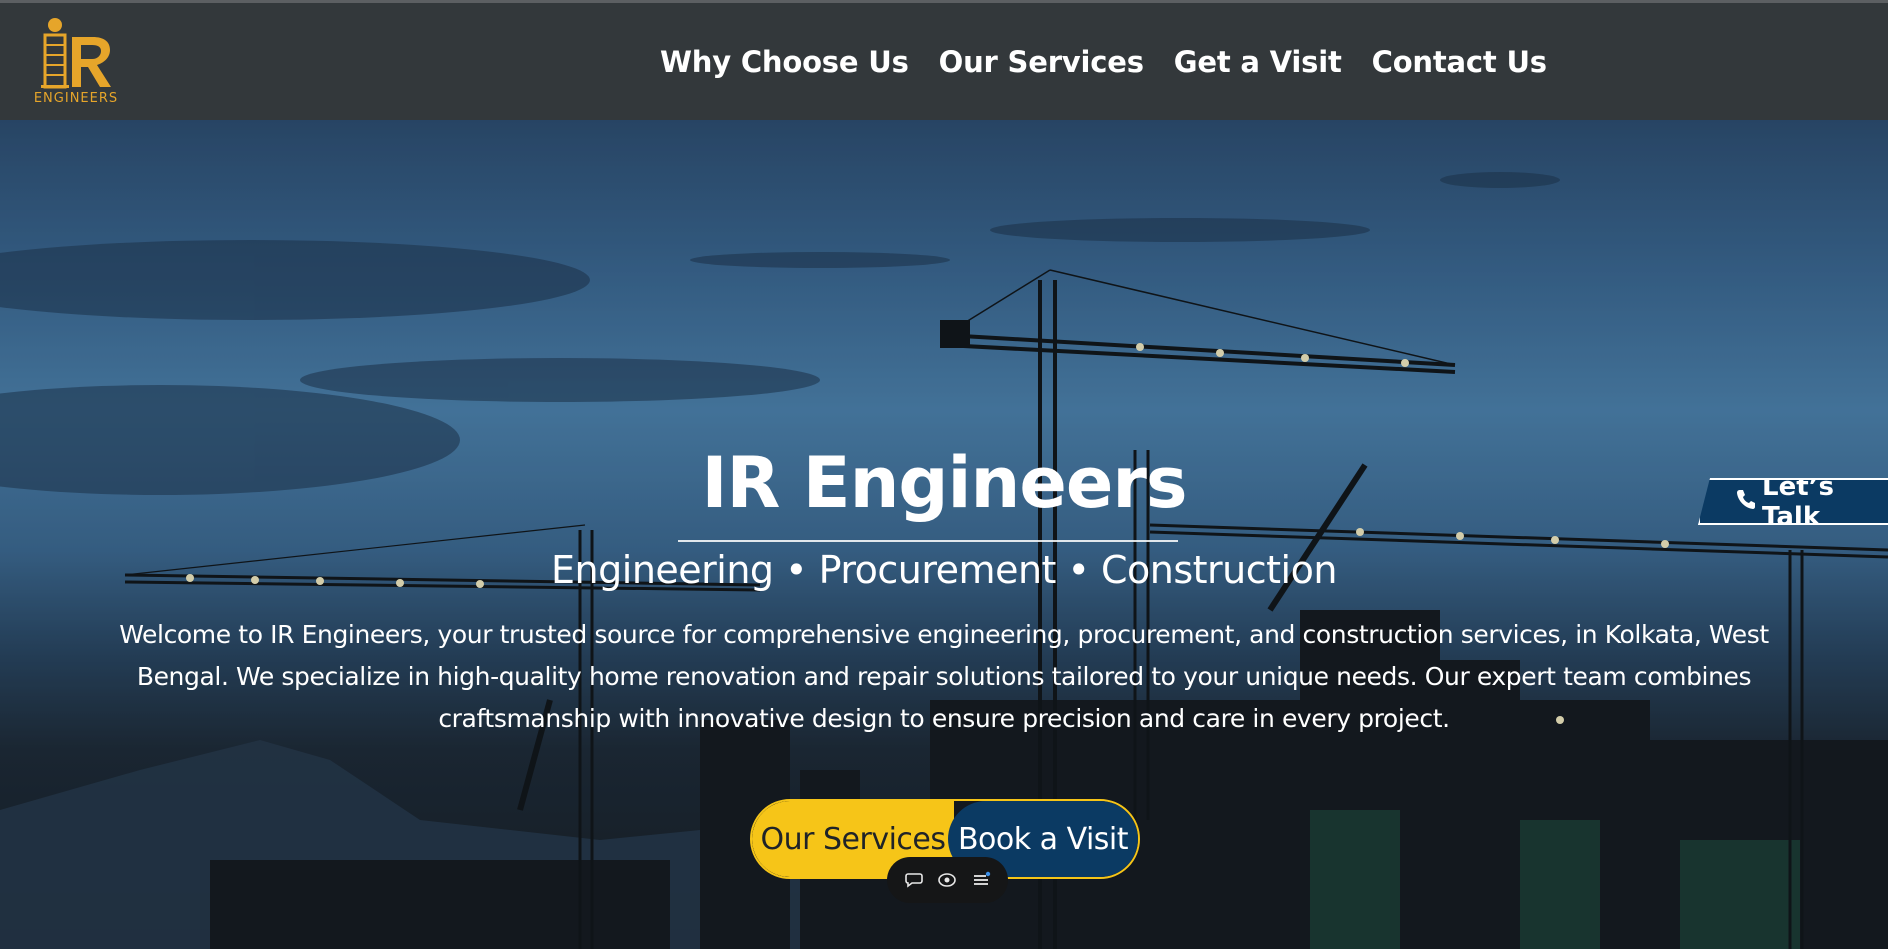 This screenshot has height=949, width=1888. What do you see at coordinates (981, 880) in the screenshot?
I see `menu-icon` at bounding box center [981, 880].